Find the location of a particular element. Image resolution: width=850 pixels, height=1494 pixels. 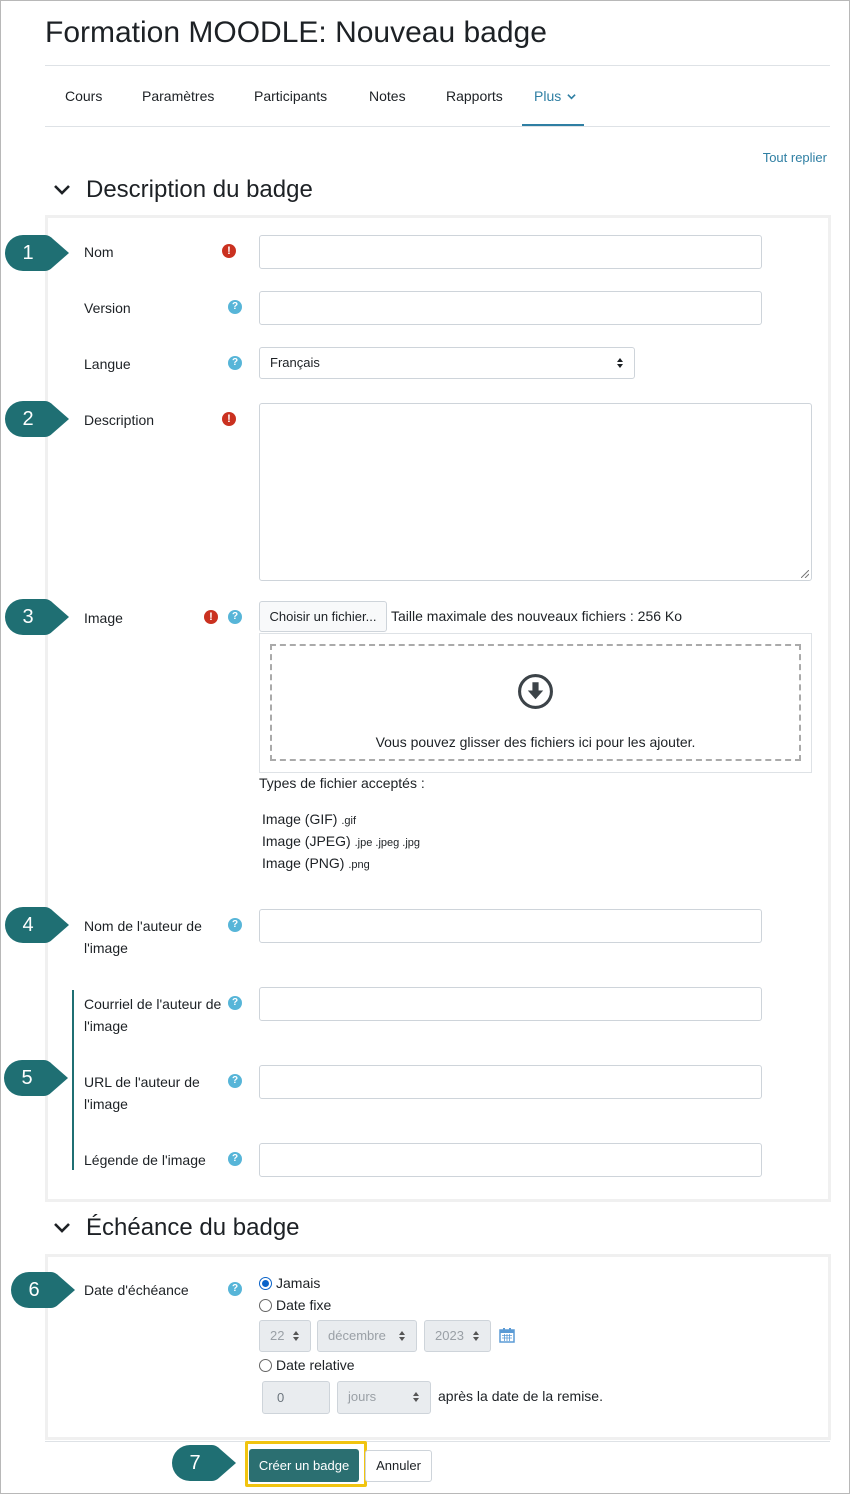

relative-number-input: 0 is located at coordinates (296, 1397).